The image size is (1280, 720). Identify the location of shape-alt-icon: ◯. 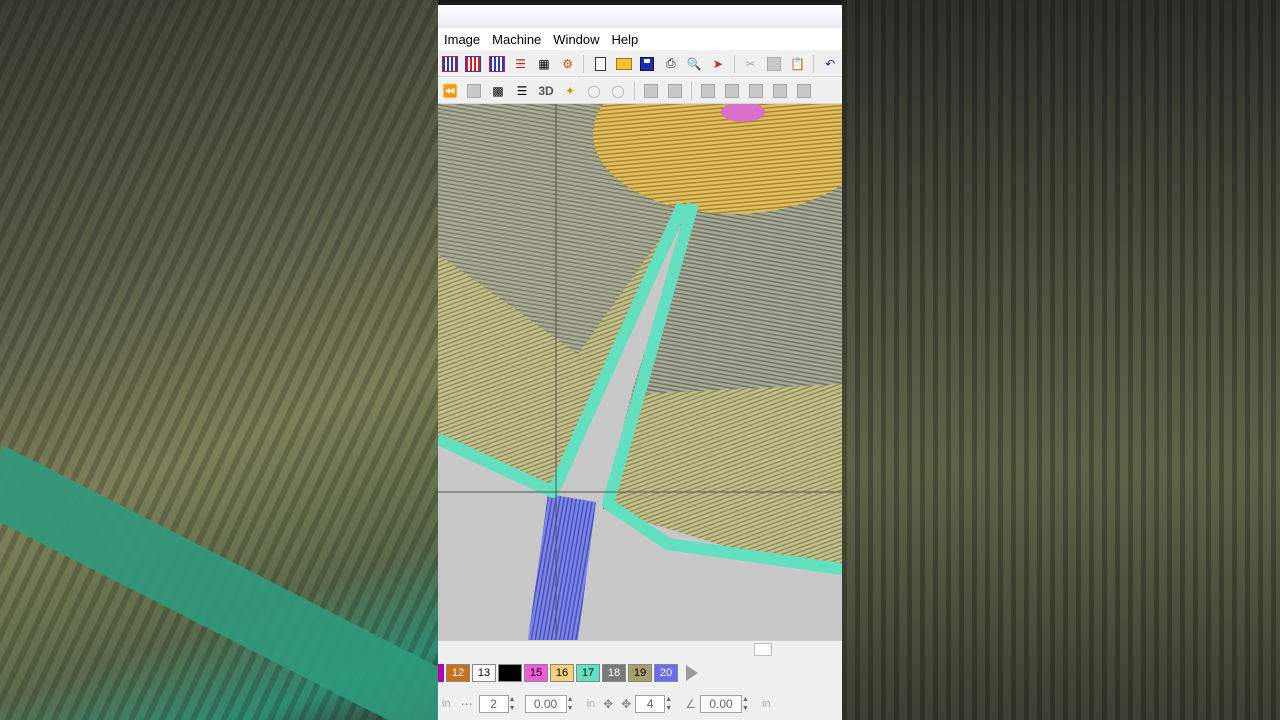
(618, 90).